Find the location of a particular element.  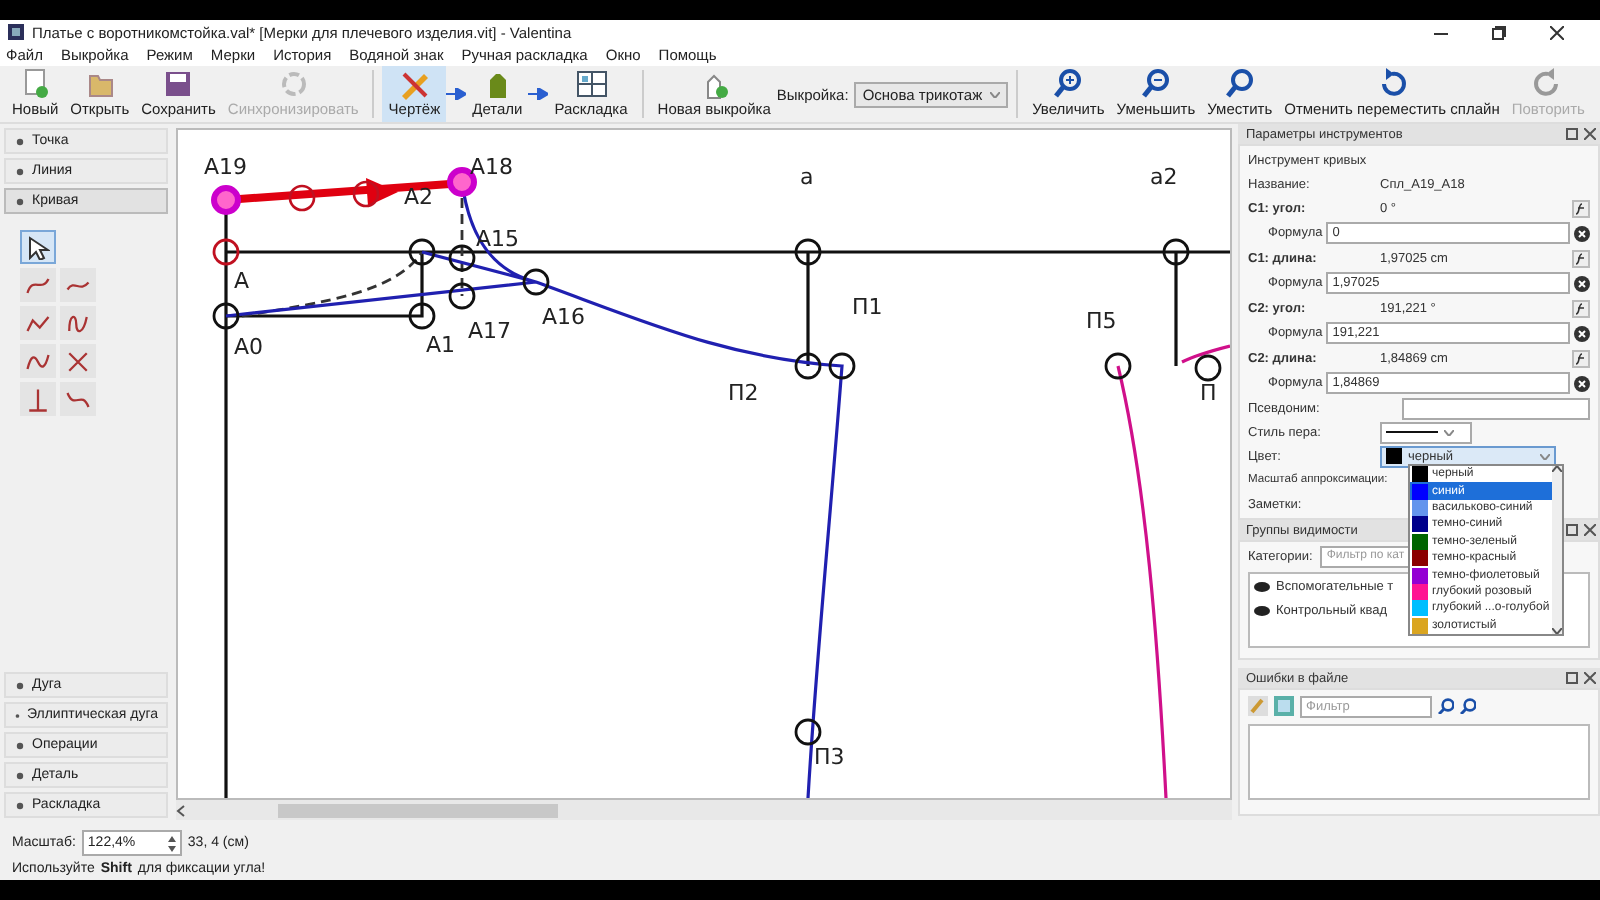

point-label: A16 is located at coordinates (564, 317).